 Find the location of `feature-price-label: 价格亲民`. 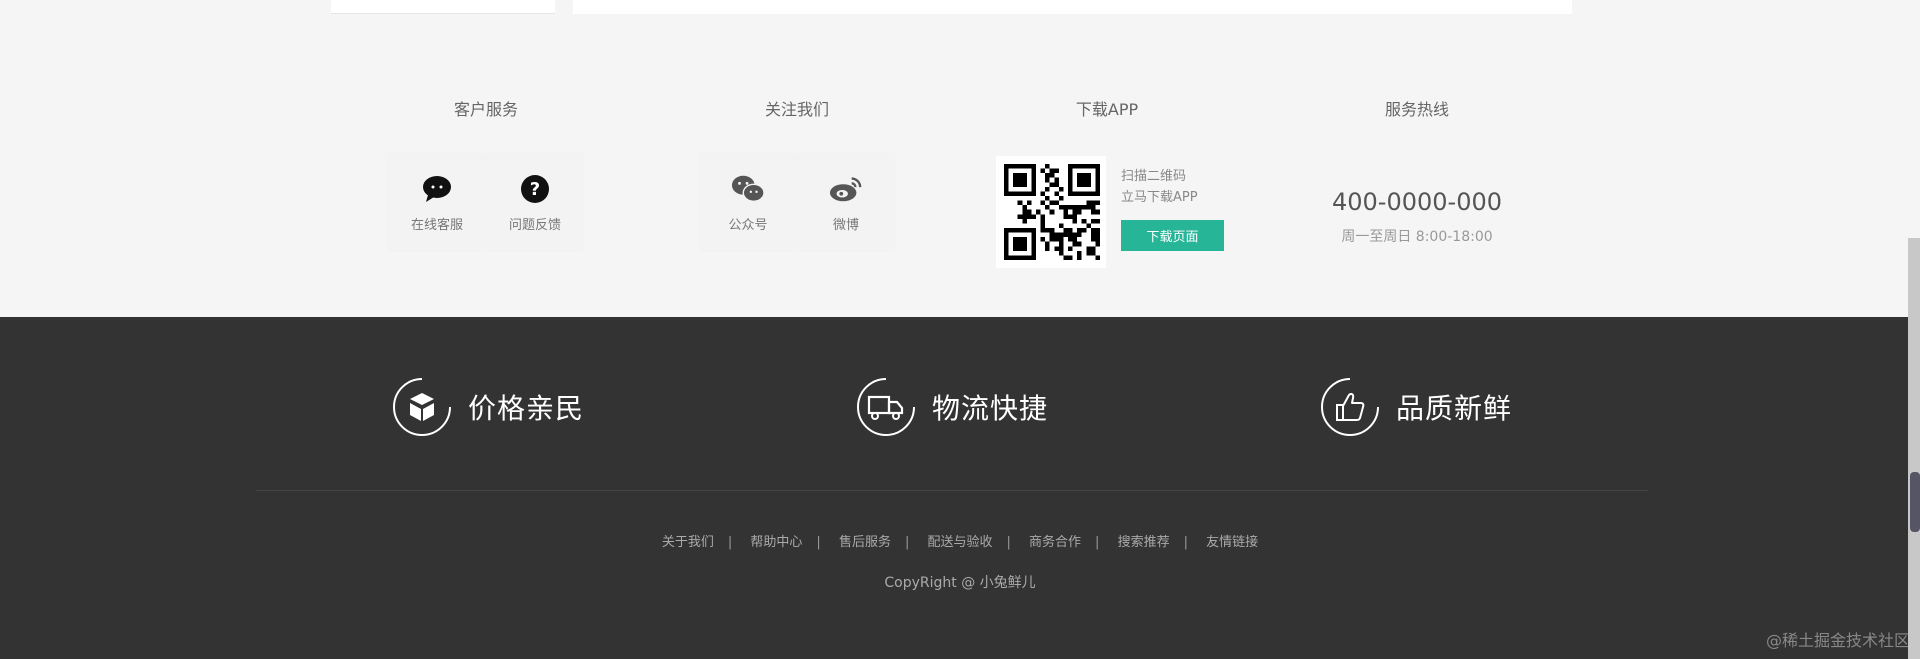

feature-price-label: 价格亲民 is located at coordinates (526, 408).